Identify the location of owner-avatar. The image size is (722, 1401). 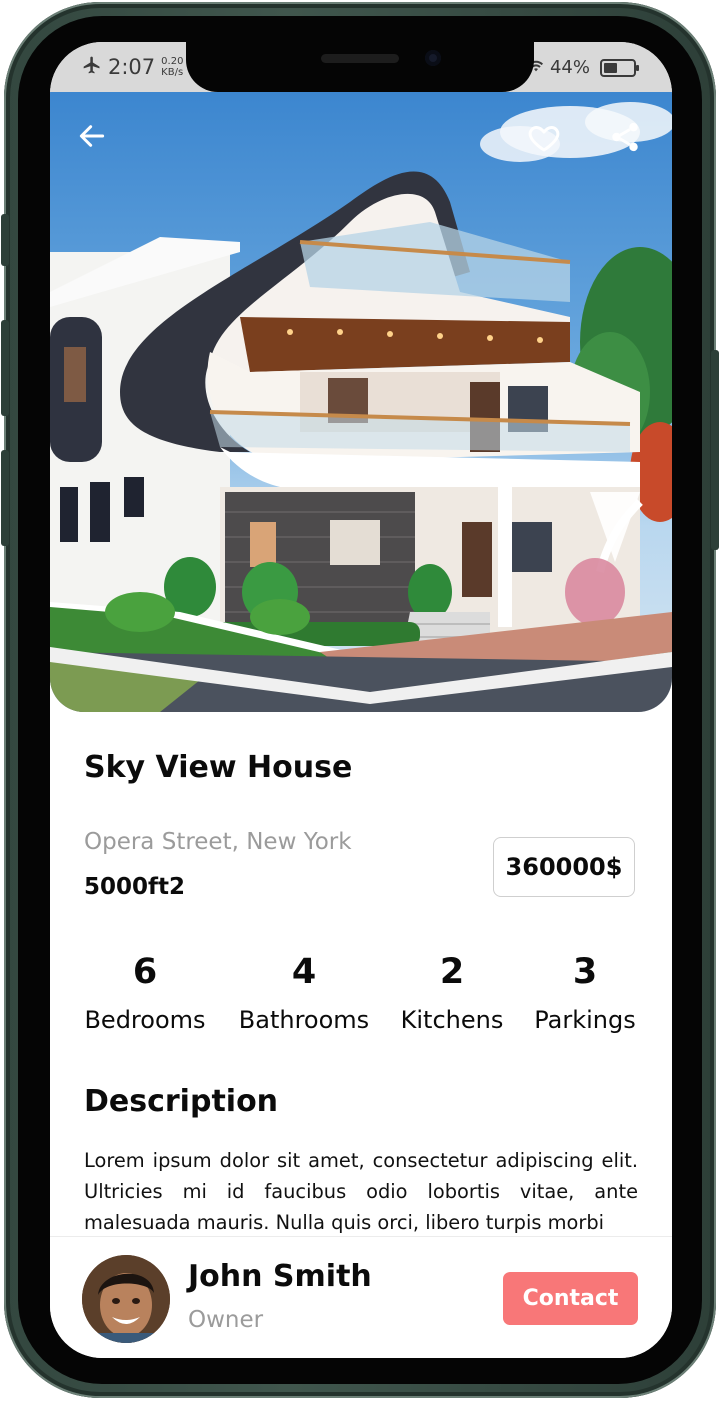
(126, 1299).